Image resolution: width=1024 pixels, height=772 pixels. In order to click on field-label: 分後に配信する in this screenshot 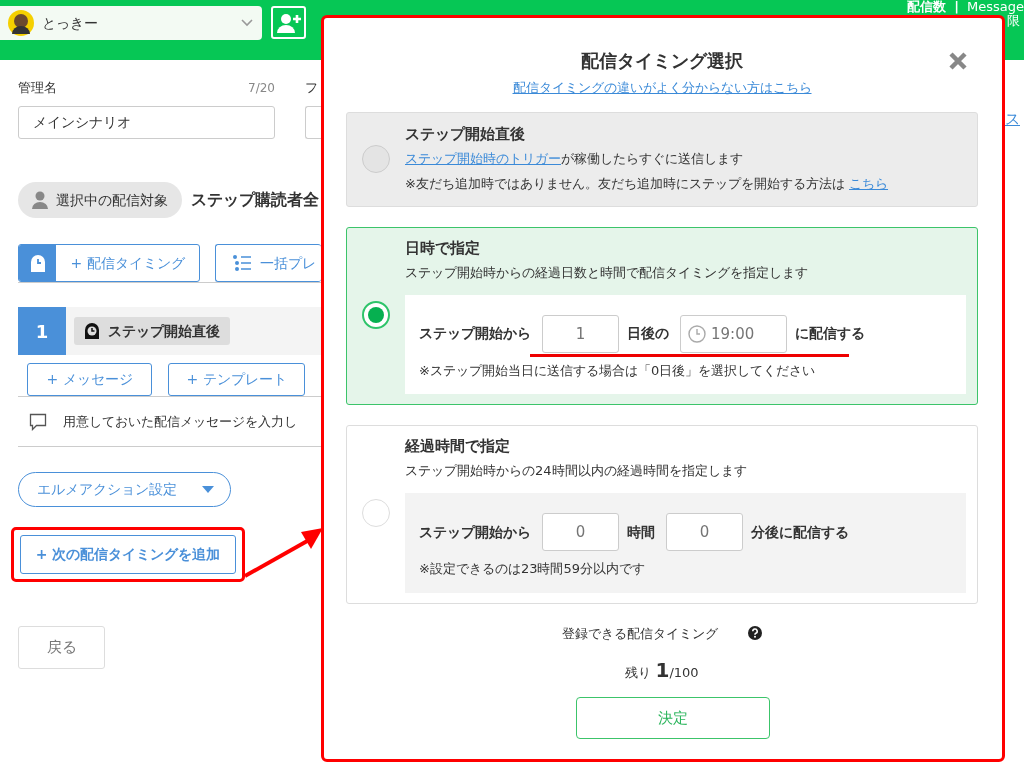, I will do `click(800, 532)`.